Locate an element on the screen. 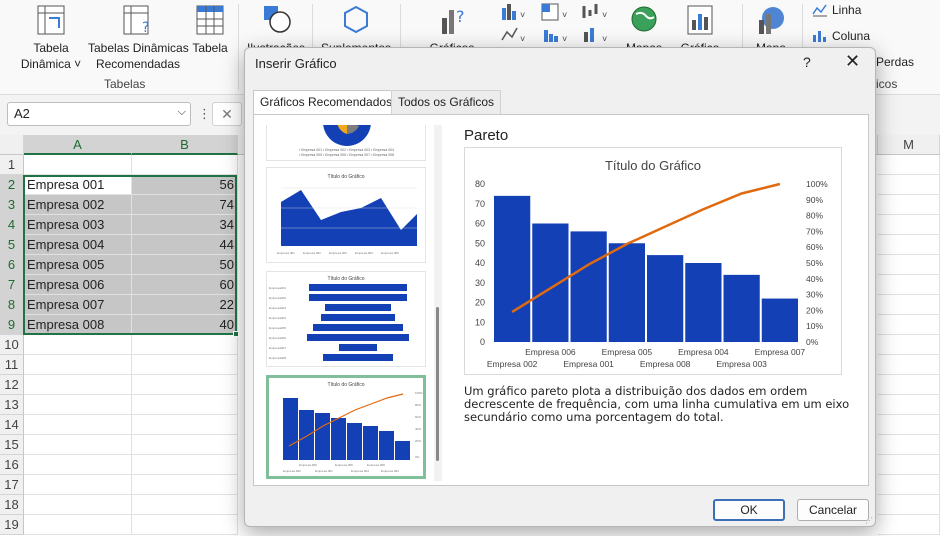 The height and width of the screenshot is (536, 940). cancel-button: Cancelar is located at coordinates (833, 510).